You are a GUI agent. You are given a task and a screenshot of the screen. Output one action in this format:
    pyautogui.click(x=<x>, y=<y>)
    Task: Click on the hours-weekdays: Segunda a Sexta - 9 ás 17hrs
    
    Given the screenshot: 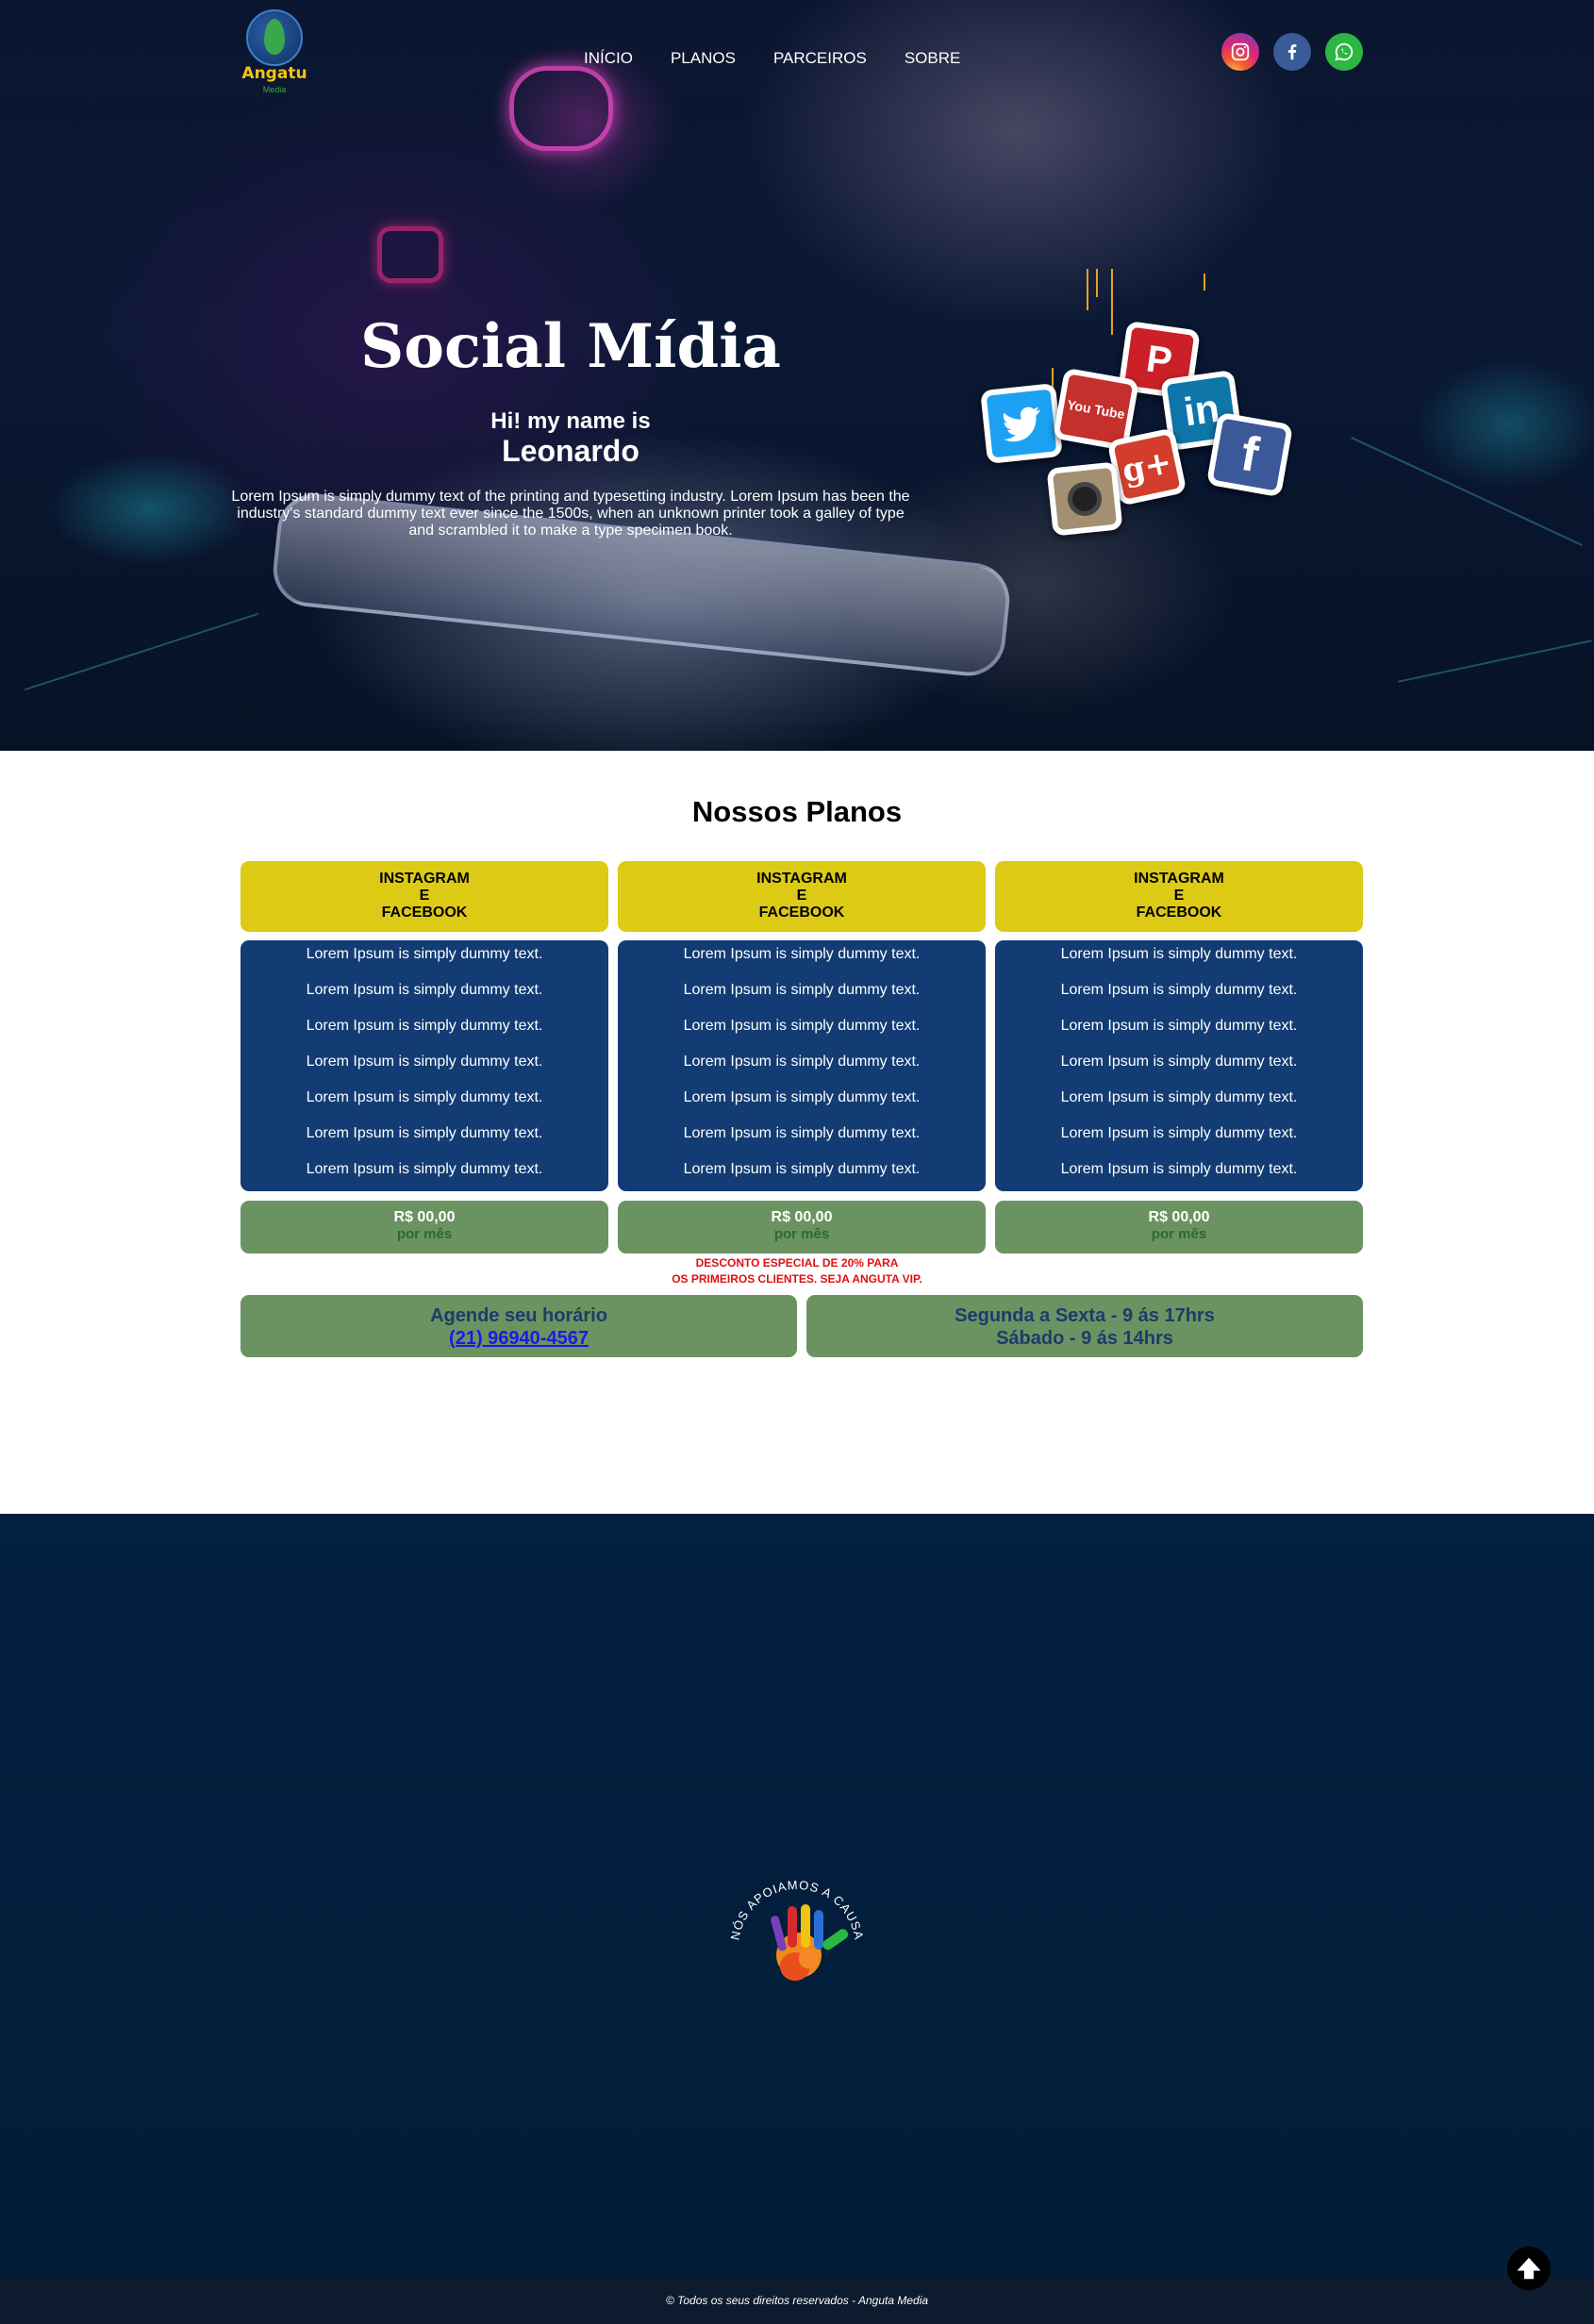 What is the action you would take?
    pyautogui.click(x=1085, y=1316)
    